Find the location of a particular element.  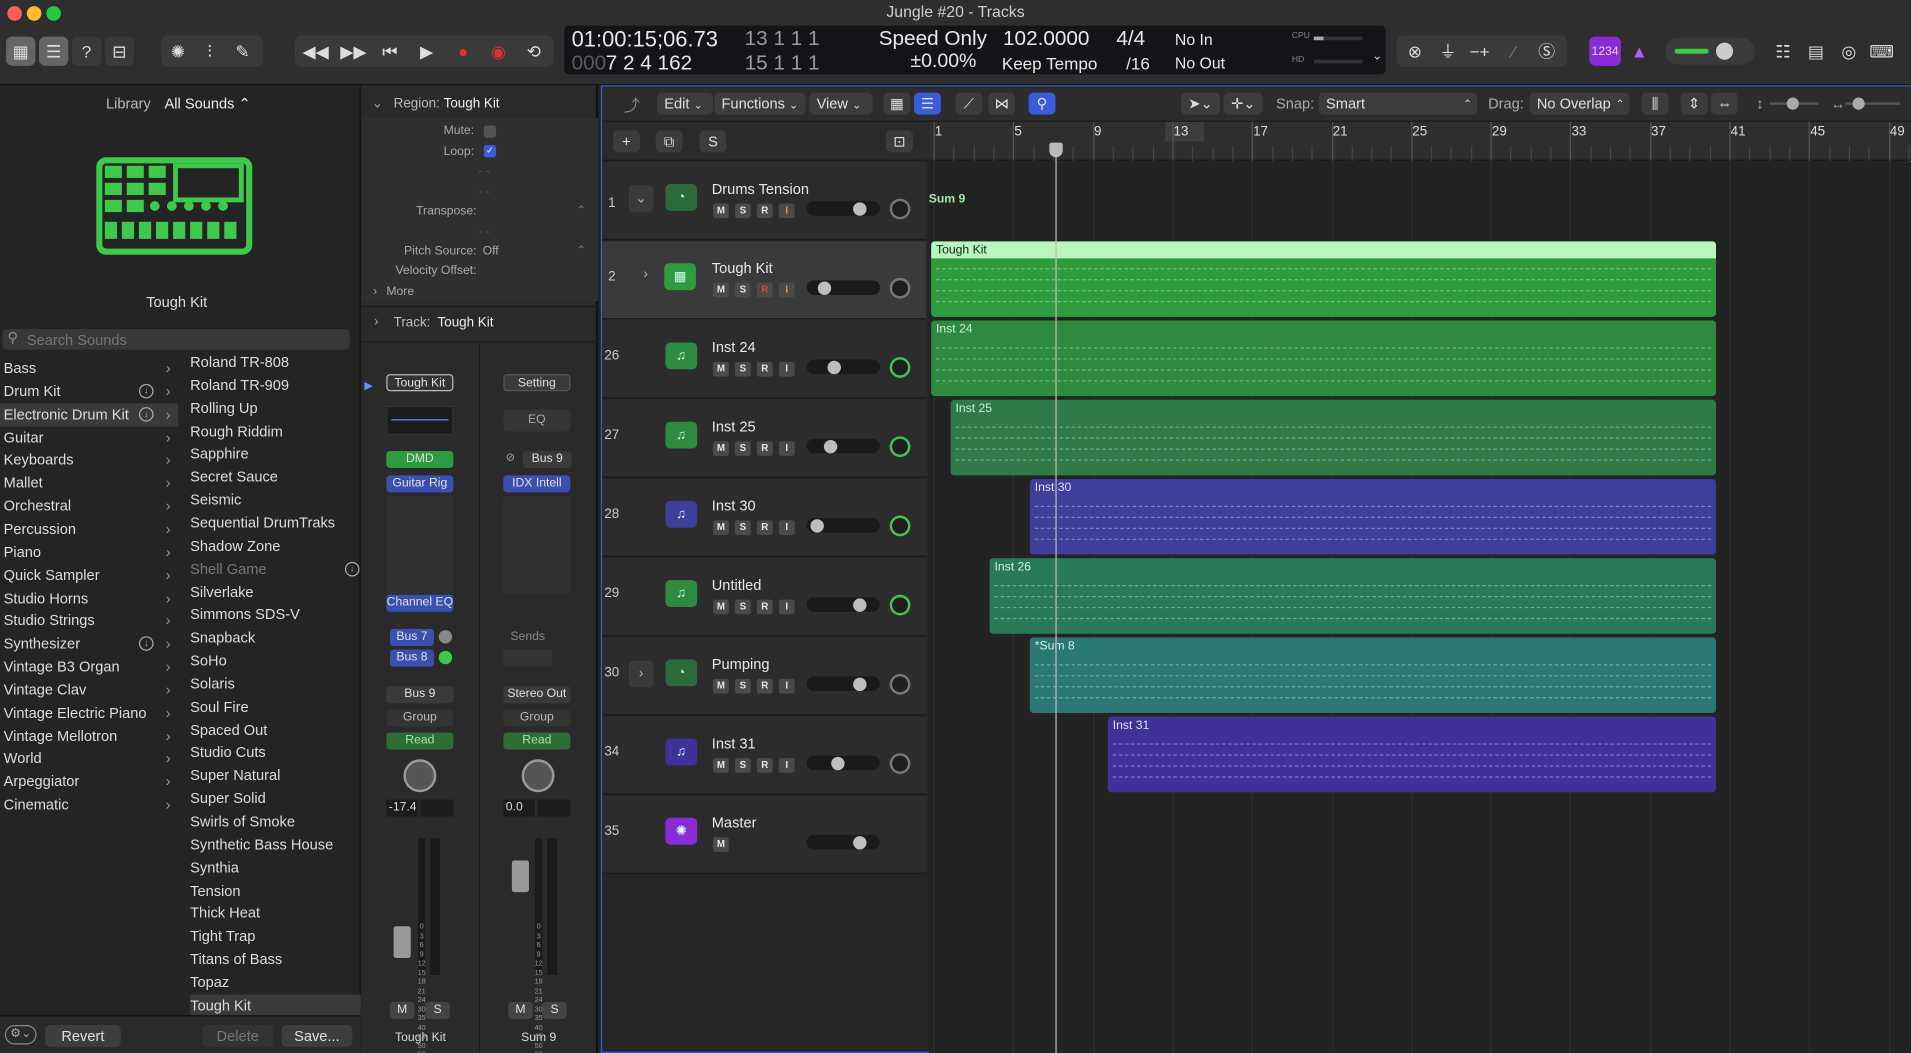

strip1-send-1: Bus 7 is located at coordinates (412, 637).